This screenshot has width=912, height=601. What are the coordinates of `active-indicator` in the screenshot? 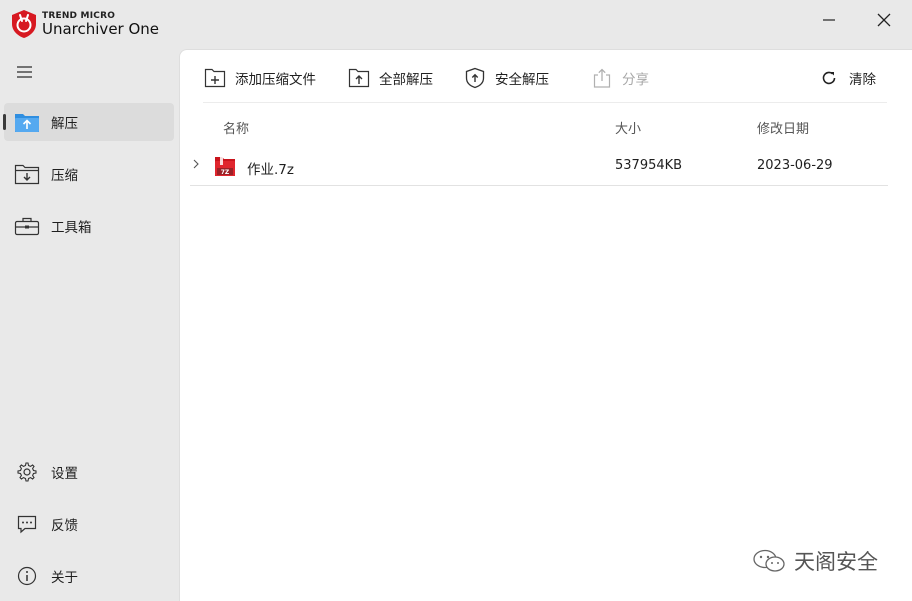 It's located at (4, 122).